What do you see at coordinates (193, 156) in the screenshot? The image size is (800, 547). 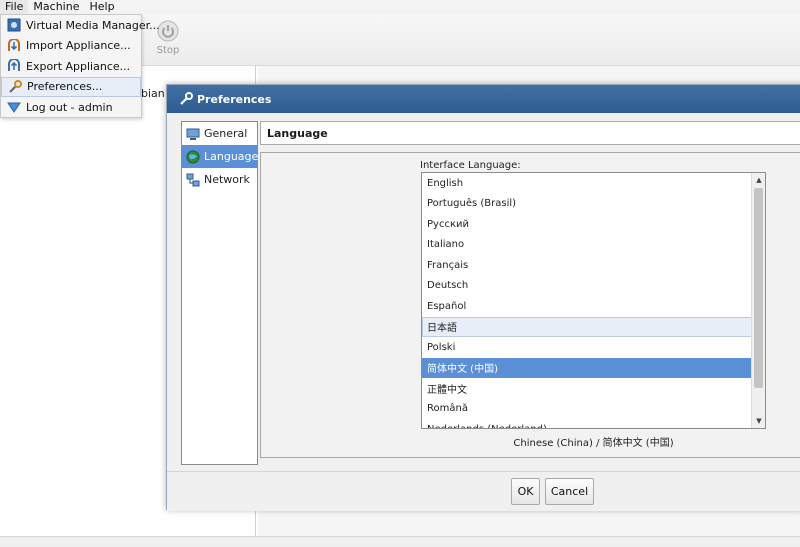 I see `globe-icon` at bounding box center [193, 156].